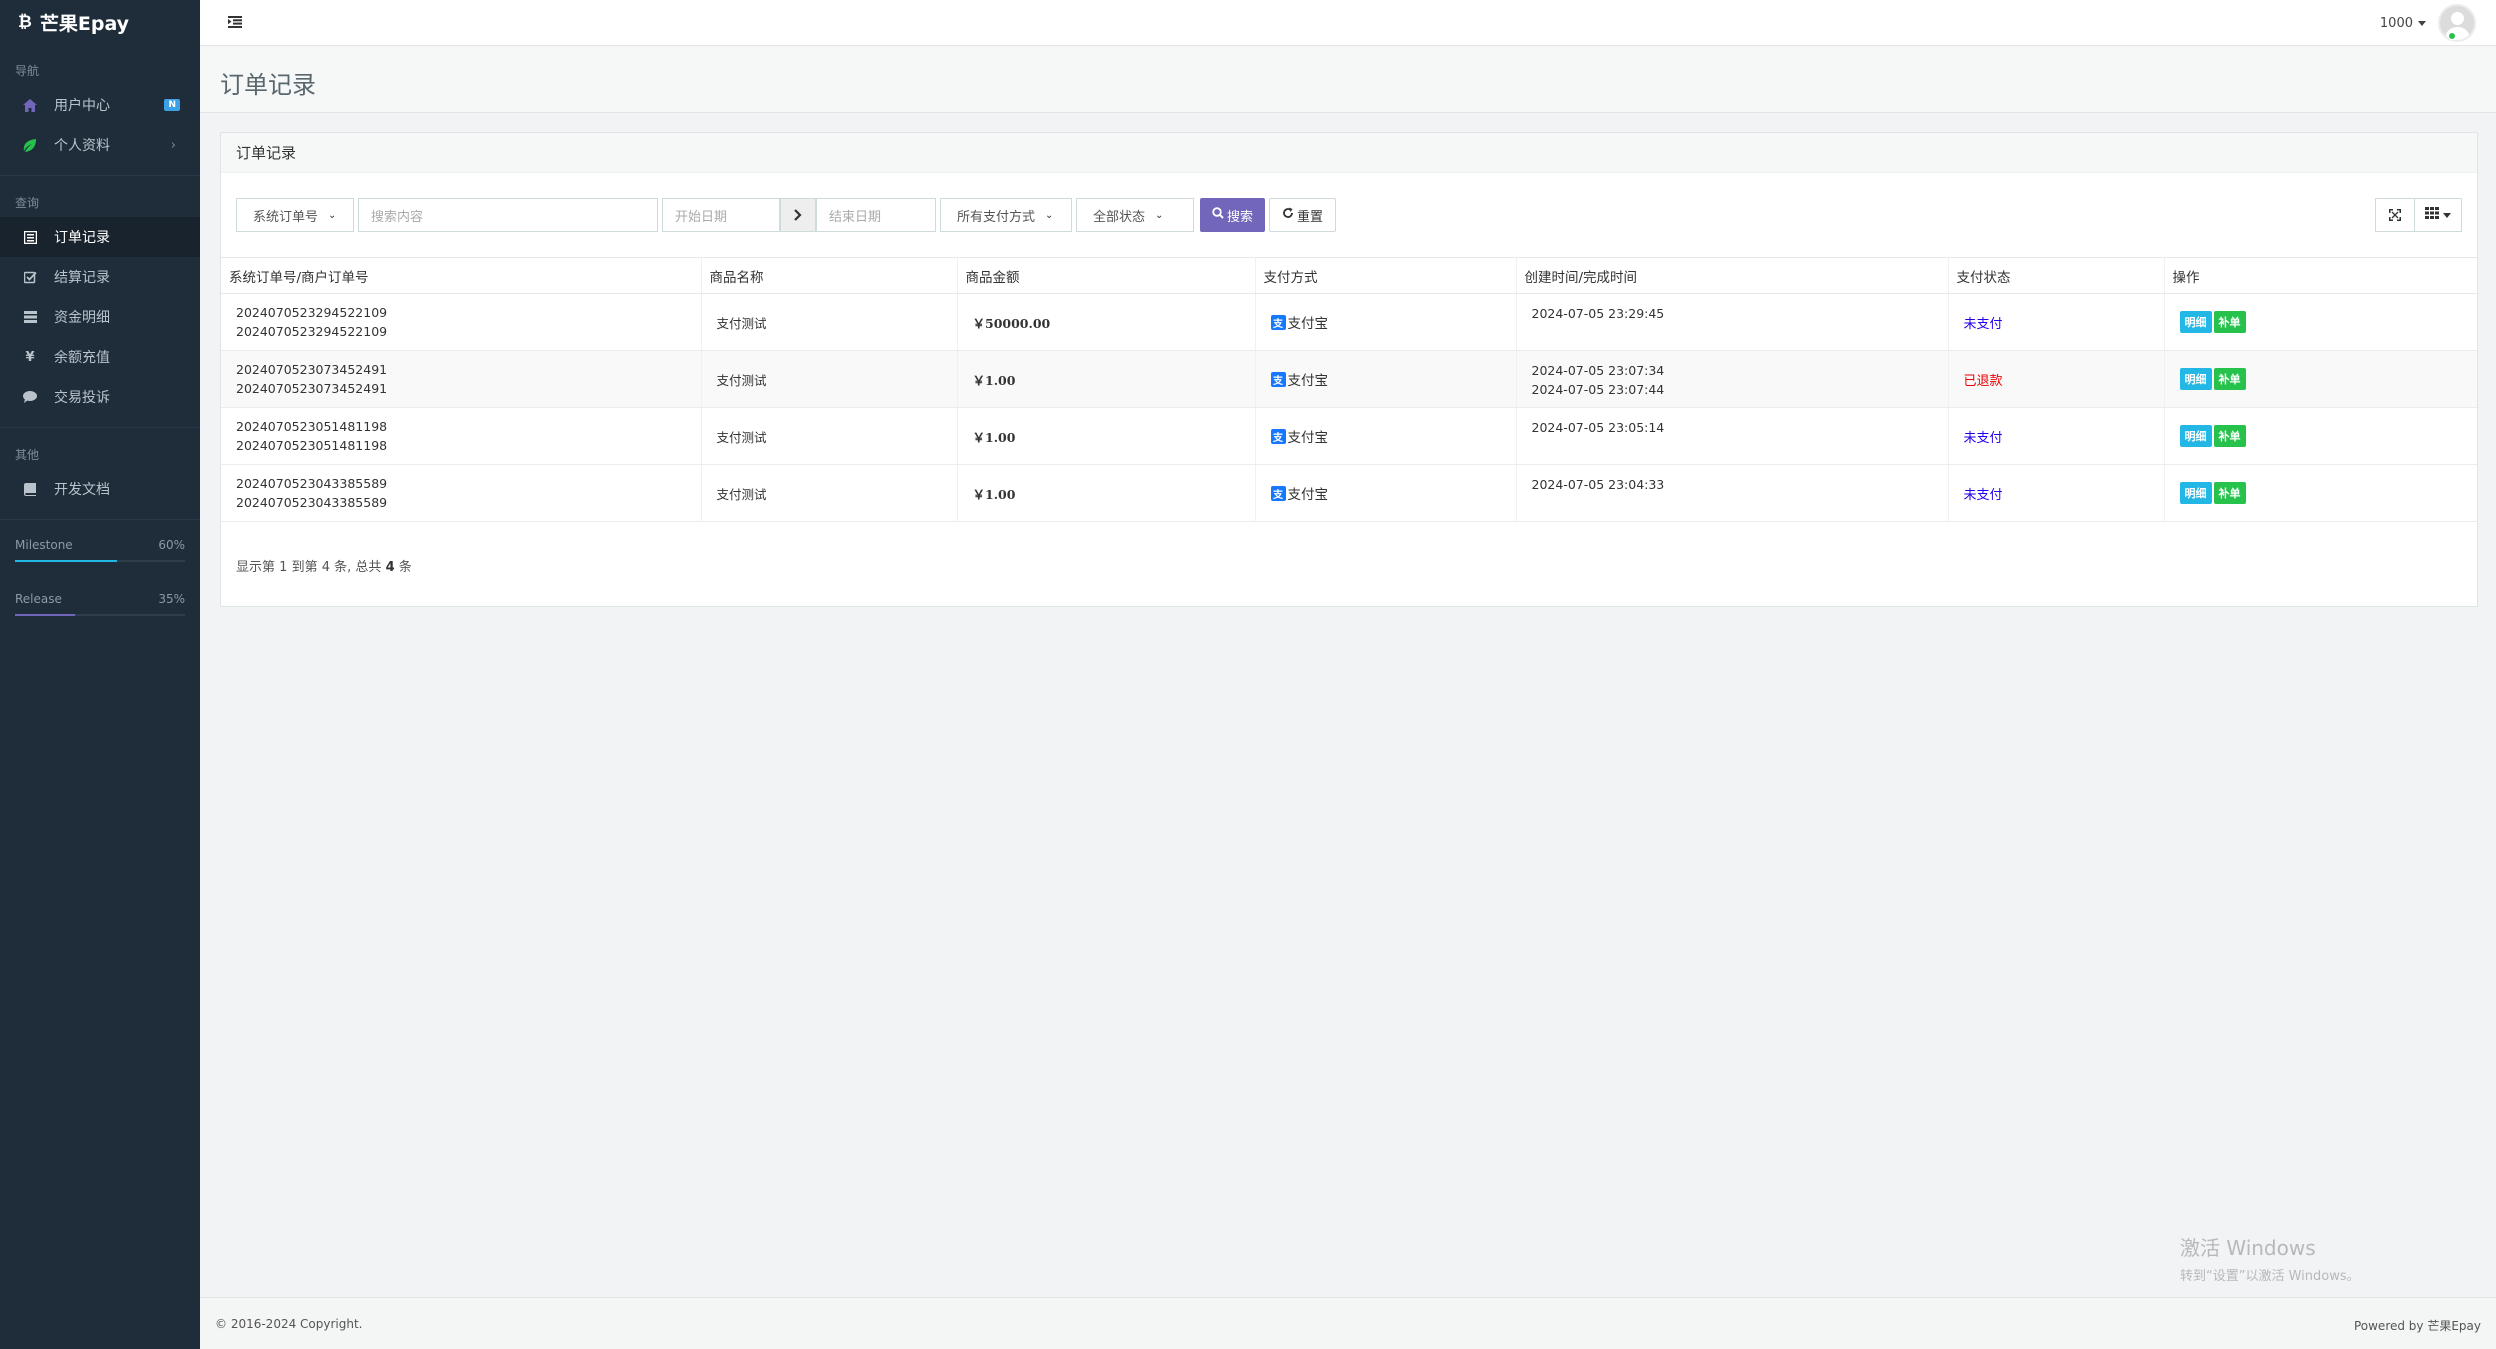  What do you see at coordinates (721, 215) in the screenshot?
I see `start-date-input: 开始日期` at bounding box center [721, 215].